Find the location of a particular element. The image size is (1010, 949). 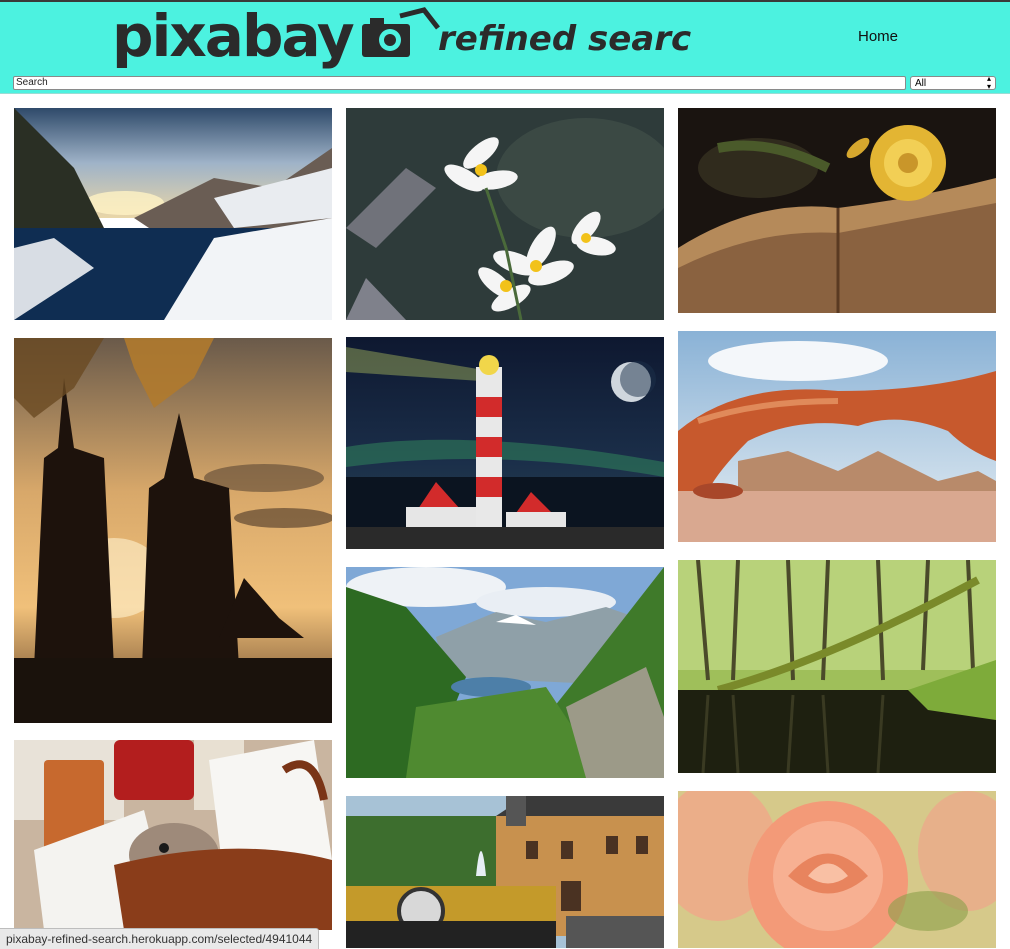

search-input is located at coordinates (459, 83).